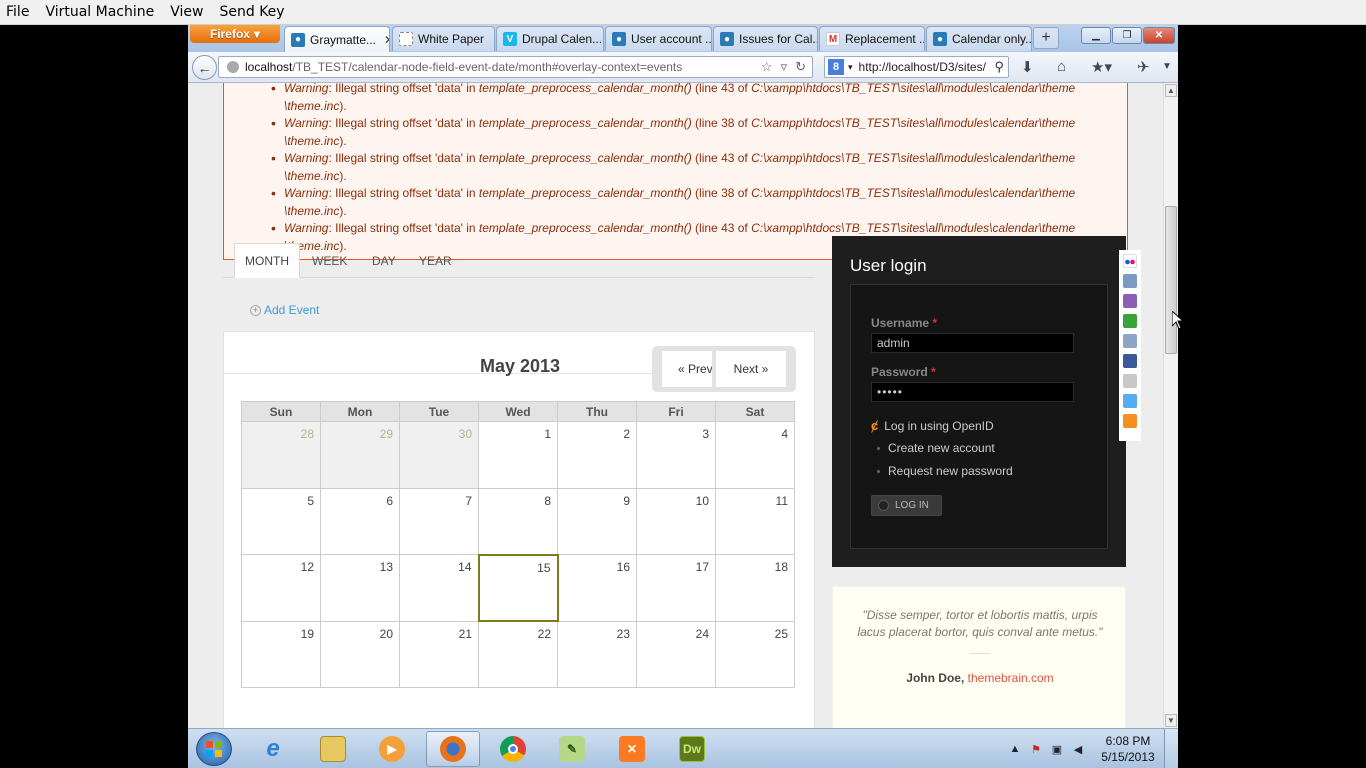 The height and width of the screenshot is (768, 1366). I want to click on search-engine-chevron-icon: ▾, so click(850, 67).